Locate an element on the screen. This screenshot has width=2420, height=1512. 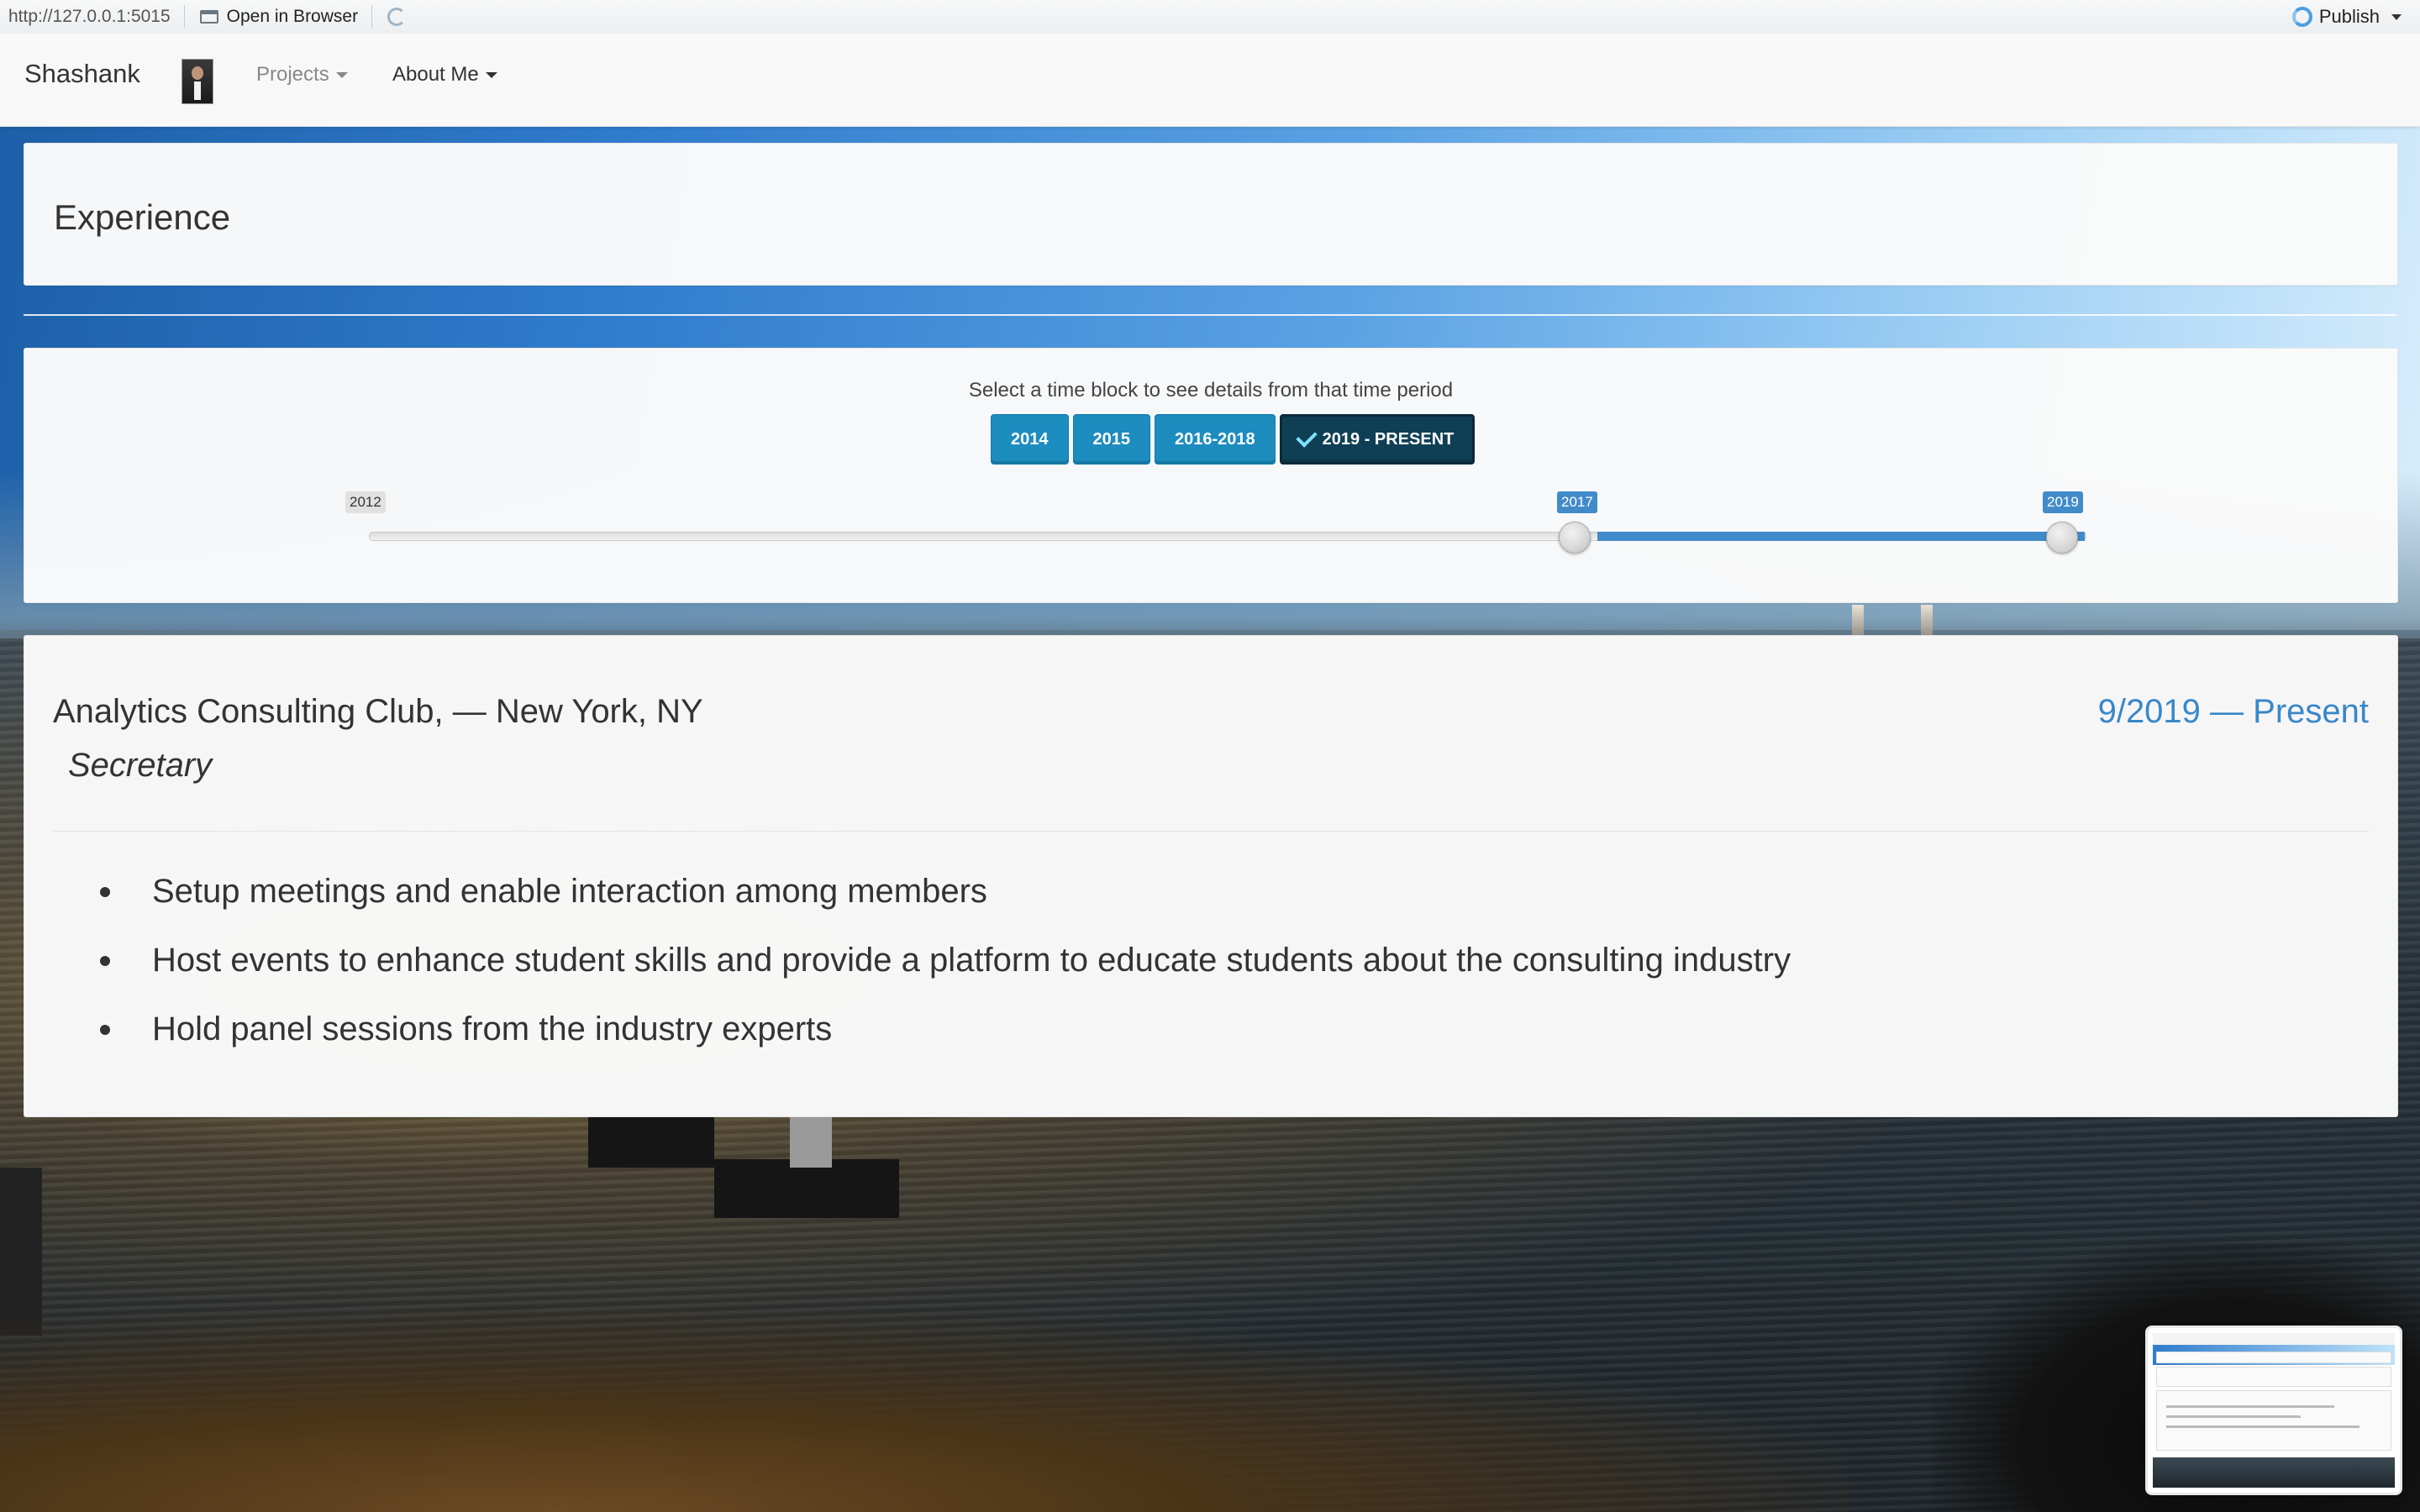
time-block-button-2019-present: 2019 - PRESENT is located at coordinates (1377, 439).